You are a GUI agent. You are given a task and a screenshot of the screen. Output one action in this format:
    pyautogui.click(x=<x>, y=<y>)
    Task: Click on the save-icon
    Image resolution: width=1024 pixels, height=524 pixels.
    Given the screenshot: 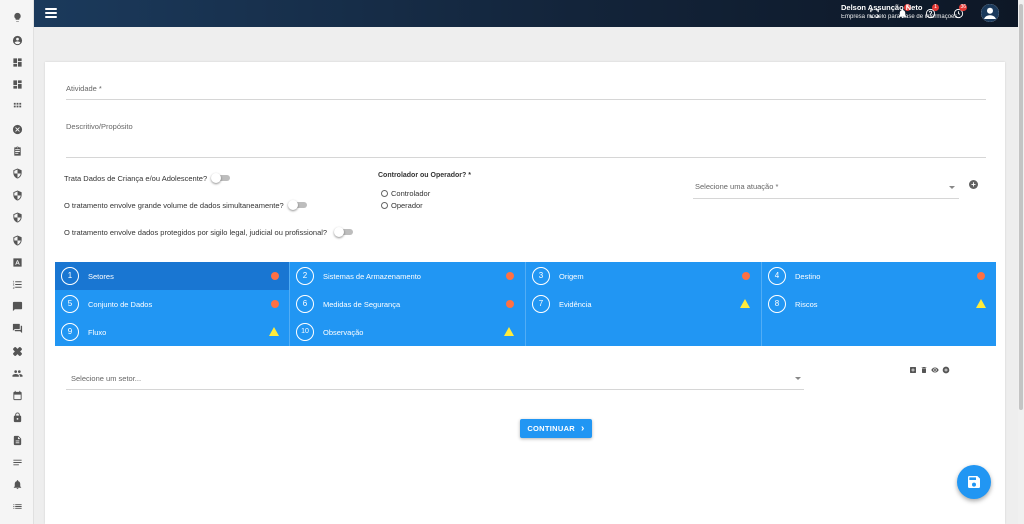 What is the action you would take?
    pyautogui.click(x=974, y=482)
    